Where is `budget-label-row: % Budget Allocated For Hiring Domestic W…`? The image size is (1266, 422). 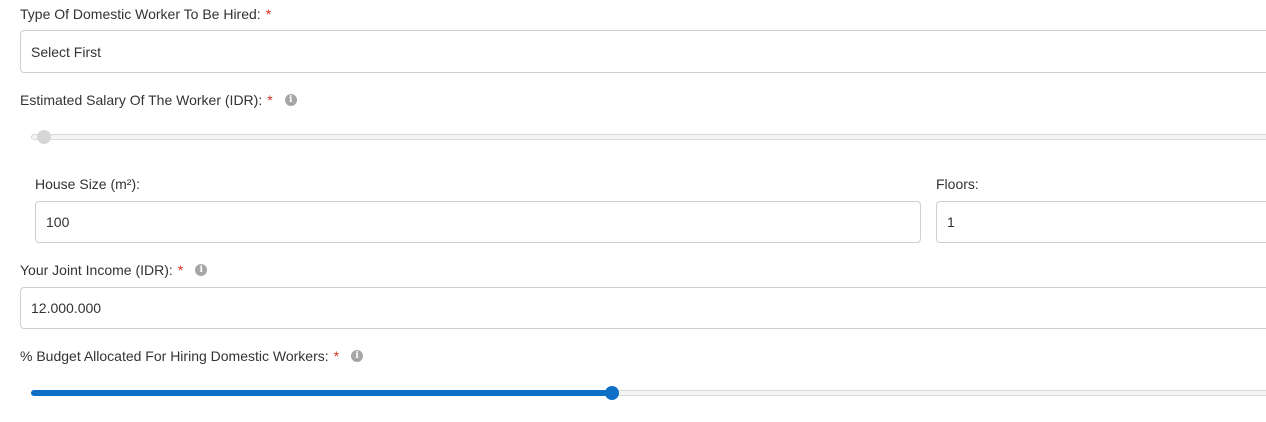
budget-label-row: % Budget Allocated For Hiring Domestic W… is located at coordinates (192, 356).